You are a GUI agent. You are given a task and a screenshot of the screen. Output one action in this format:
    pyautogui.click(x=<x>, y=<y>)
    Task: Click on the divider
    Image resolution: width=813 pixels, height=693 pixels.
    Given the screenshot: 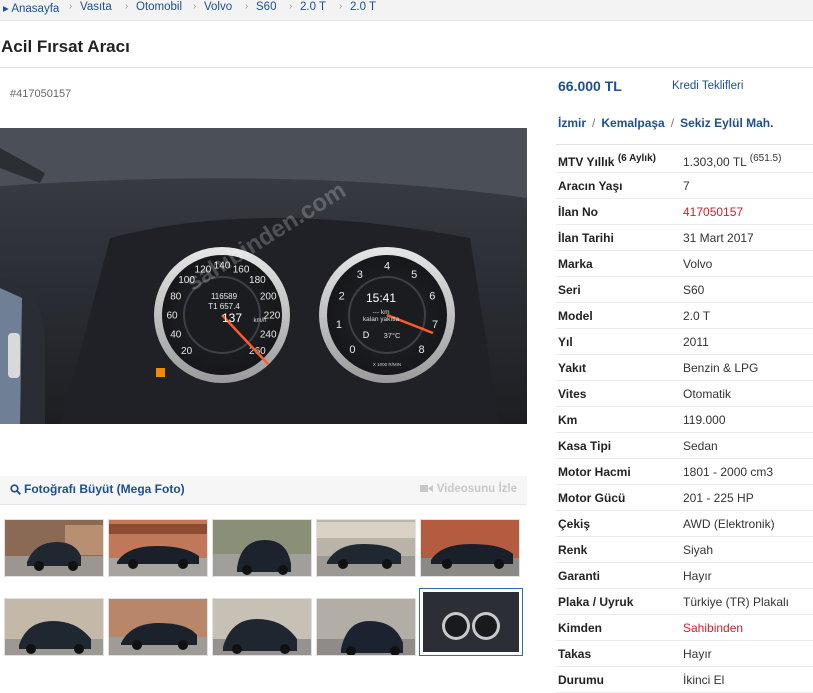 What is the action you would take?
    pyautogui.click(x=406, y=67)
    